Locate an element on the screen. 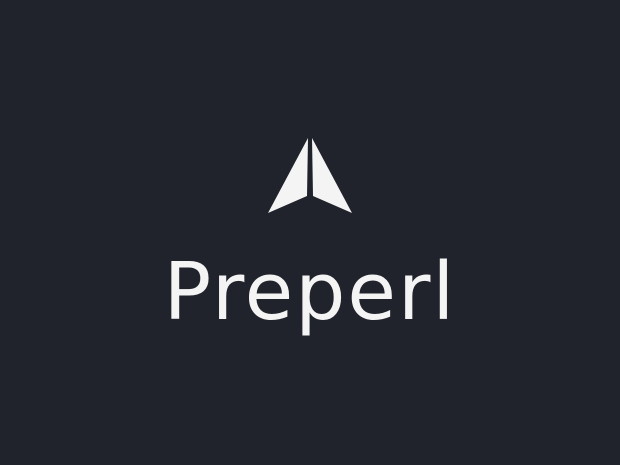 The width and height of the screenshot is (620, 465). arrowhead-logo-icon is located at coordinates (310, 175).